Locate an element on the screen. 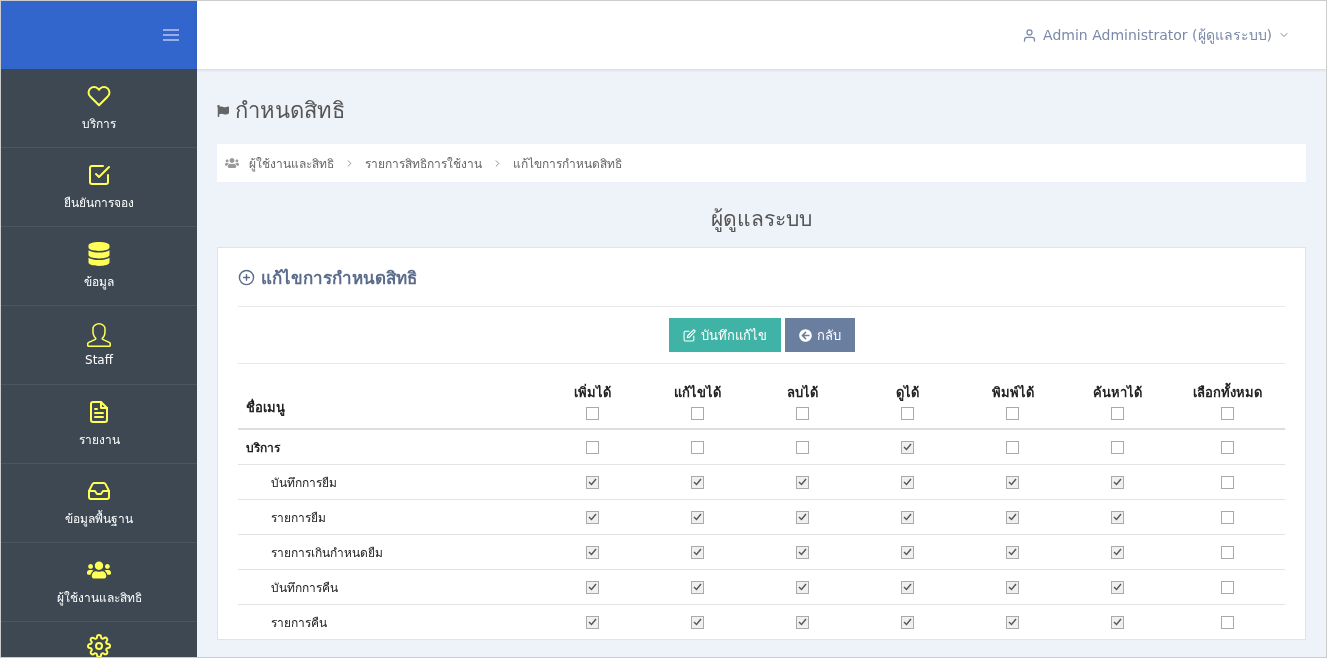  plus-circle-icon is located at coordinates (246, 277).